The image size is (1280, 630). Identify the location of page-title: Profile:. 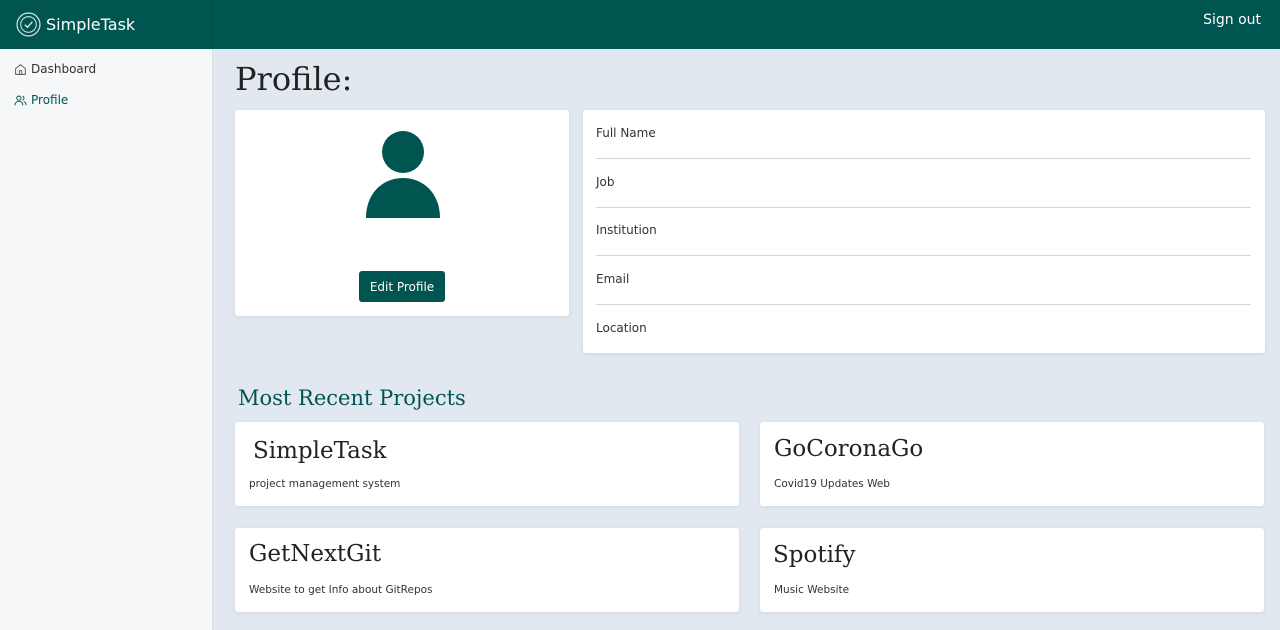
(294, 79).